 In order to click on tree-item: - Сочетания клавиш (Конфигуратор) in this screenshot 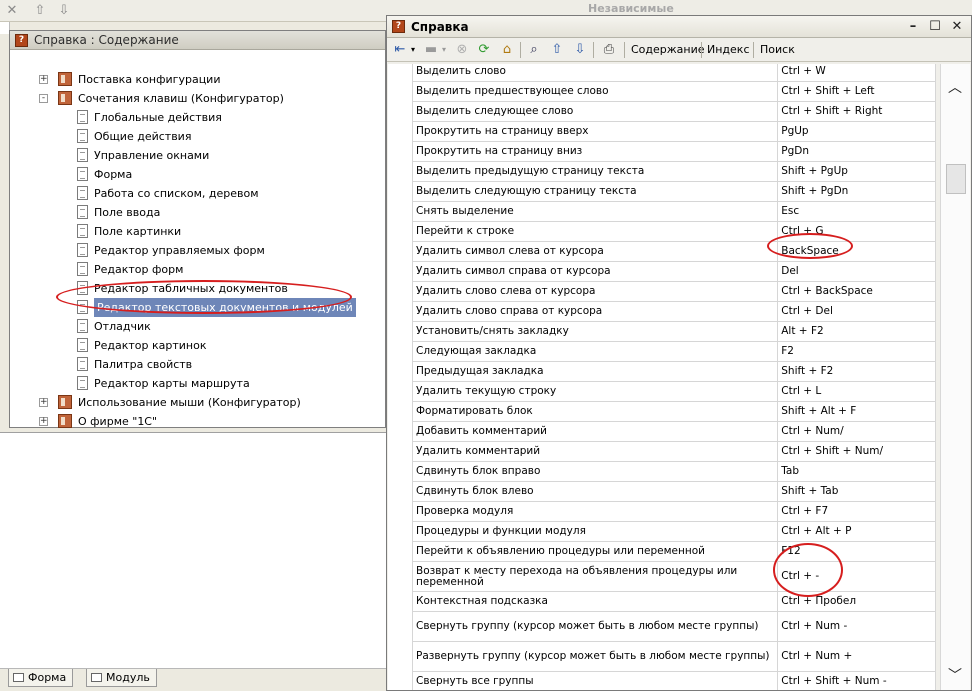, I will do `click(195, 98)`.